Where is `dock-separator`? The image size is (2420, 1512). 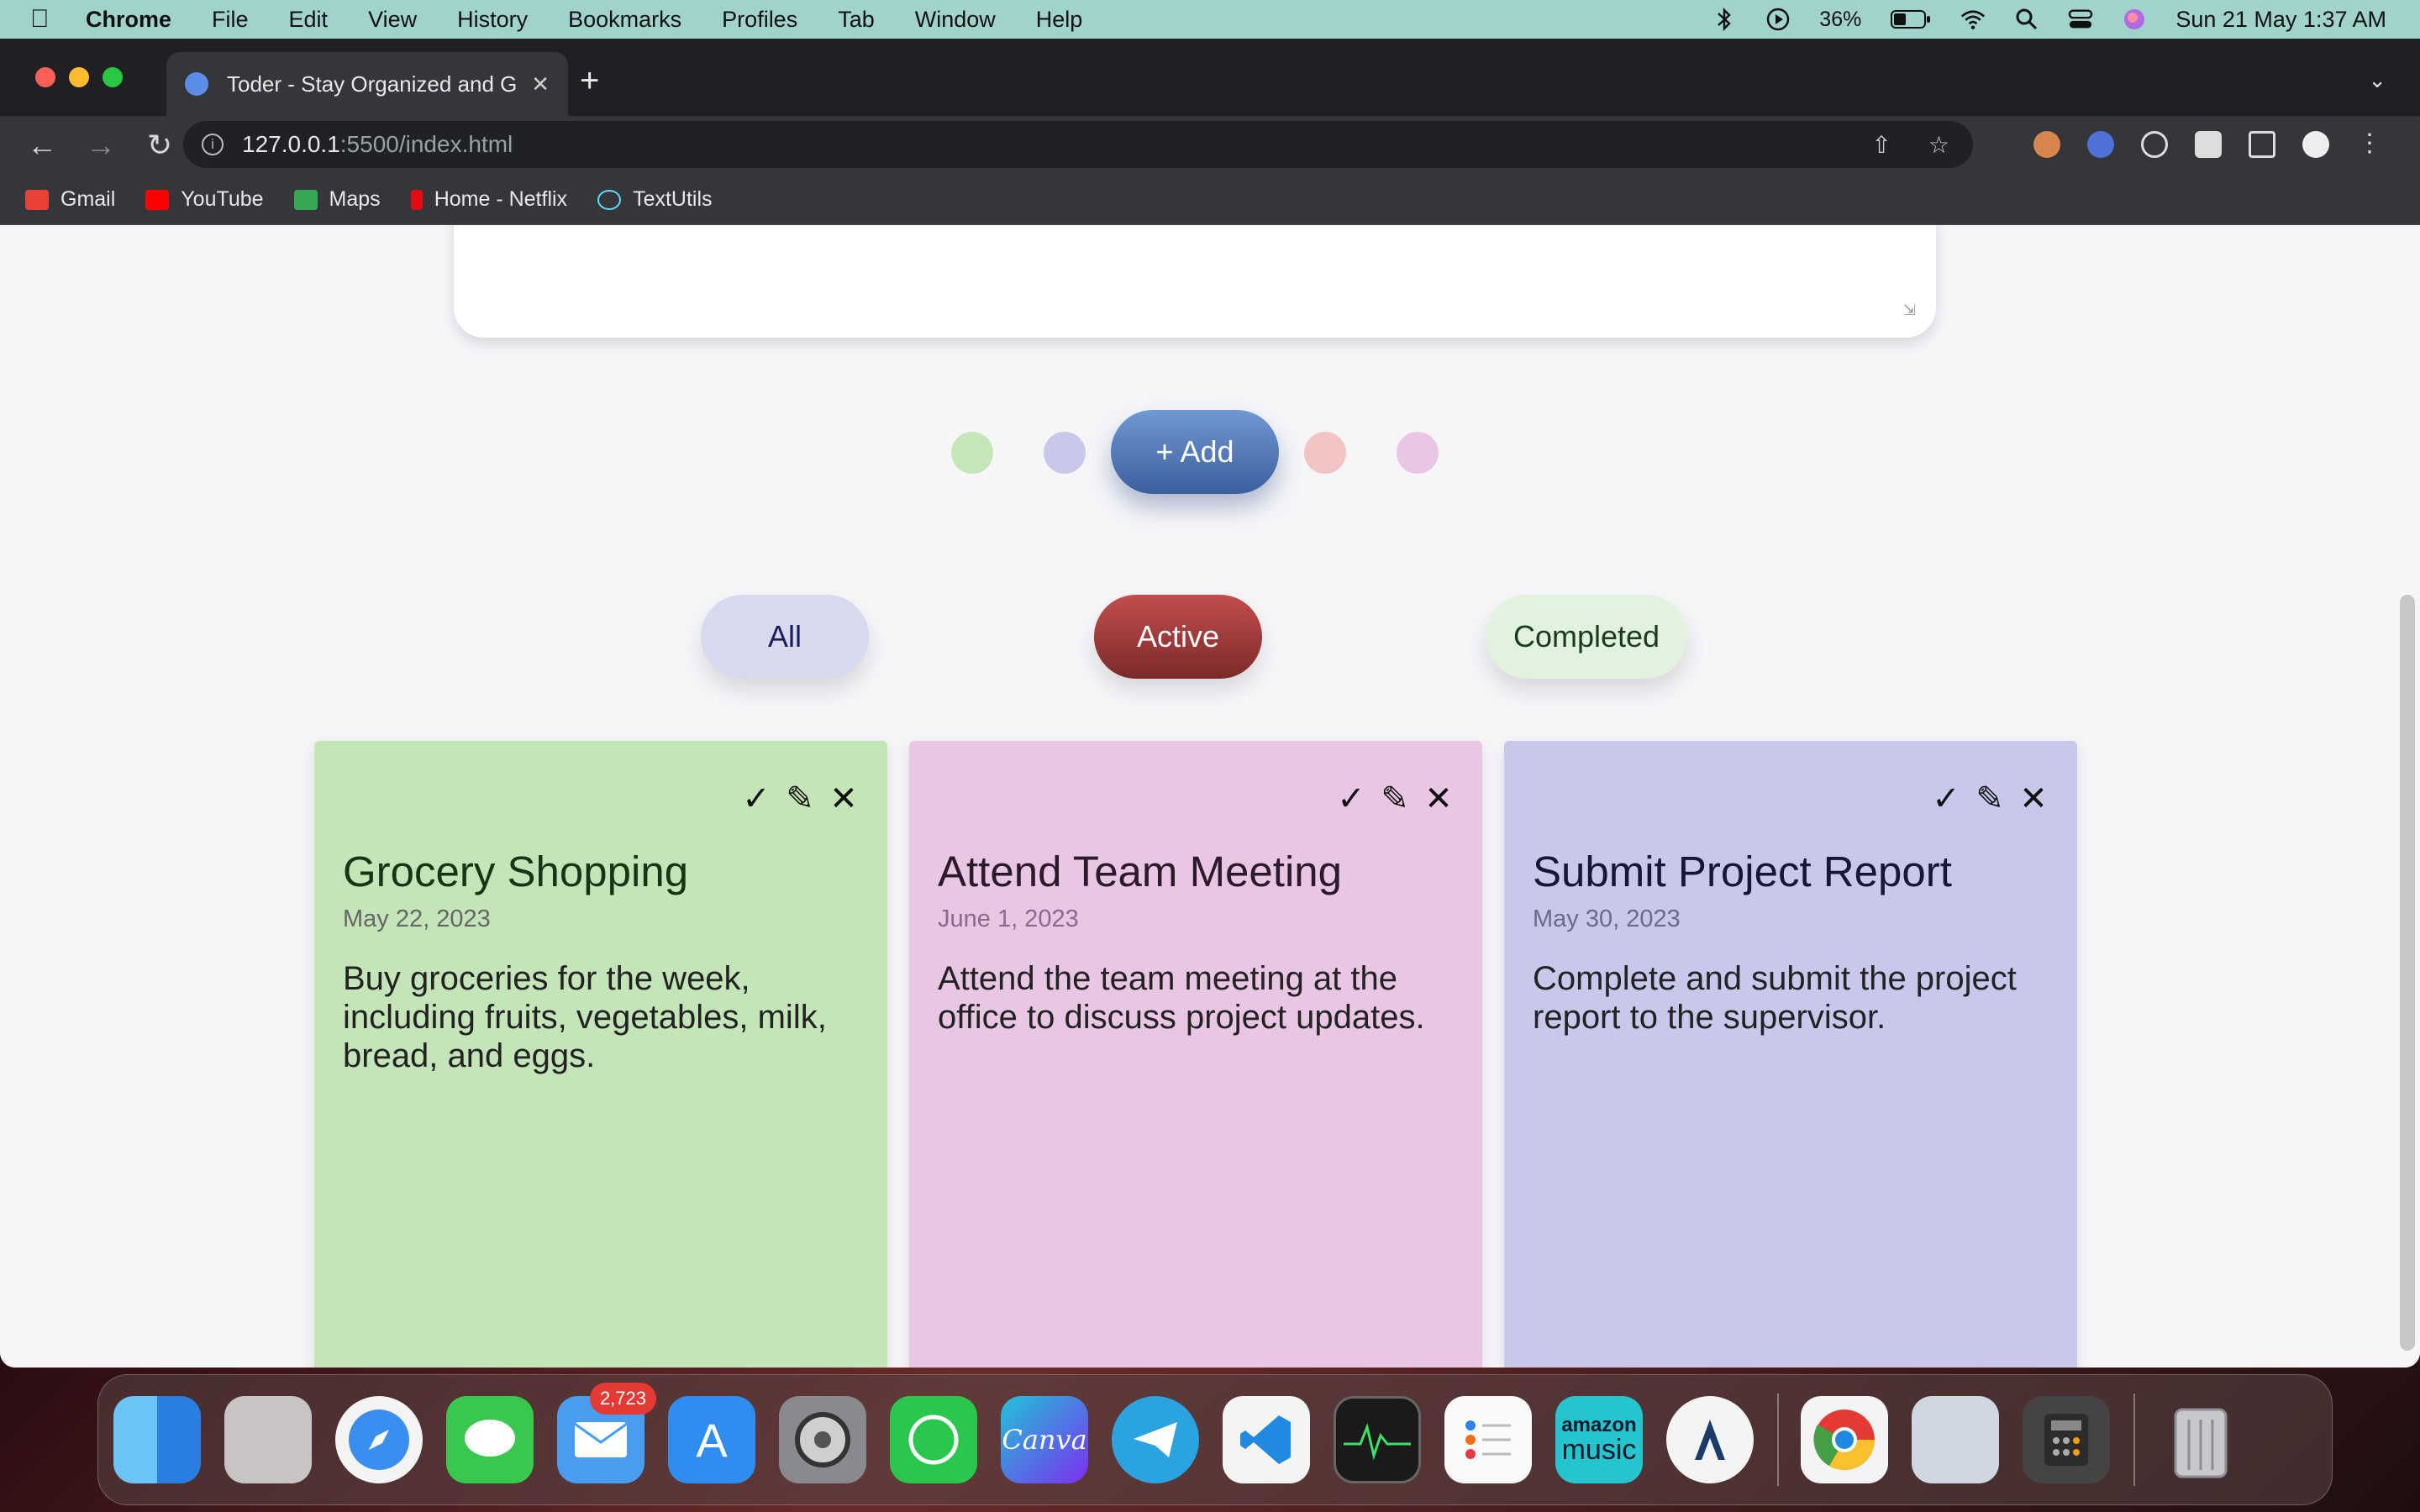
dock-separator is located at coordinates (1778, 1440).